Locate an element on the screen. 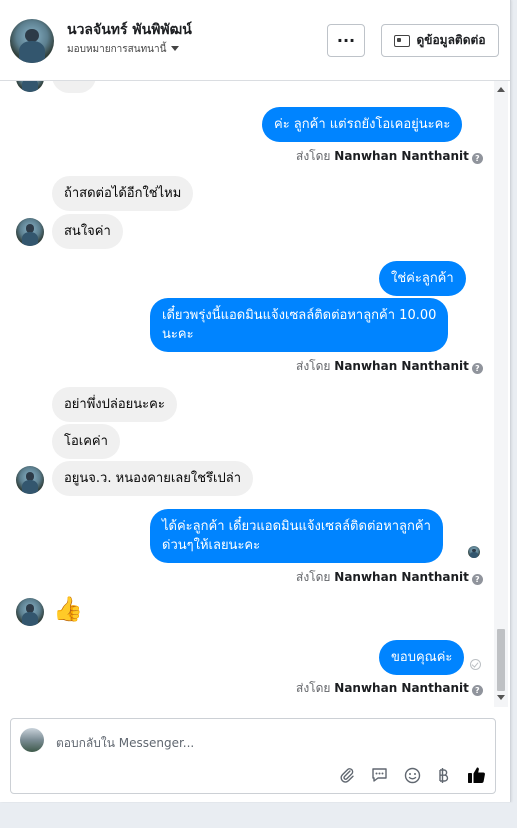 The width and height of the screenshot is (517, 828). message-bubble-incoming: โอเคค่า is located at coordinates (86, 441).